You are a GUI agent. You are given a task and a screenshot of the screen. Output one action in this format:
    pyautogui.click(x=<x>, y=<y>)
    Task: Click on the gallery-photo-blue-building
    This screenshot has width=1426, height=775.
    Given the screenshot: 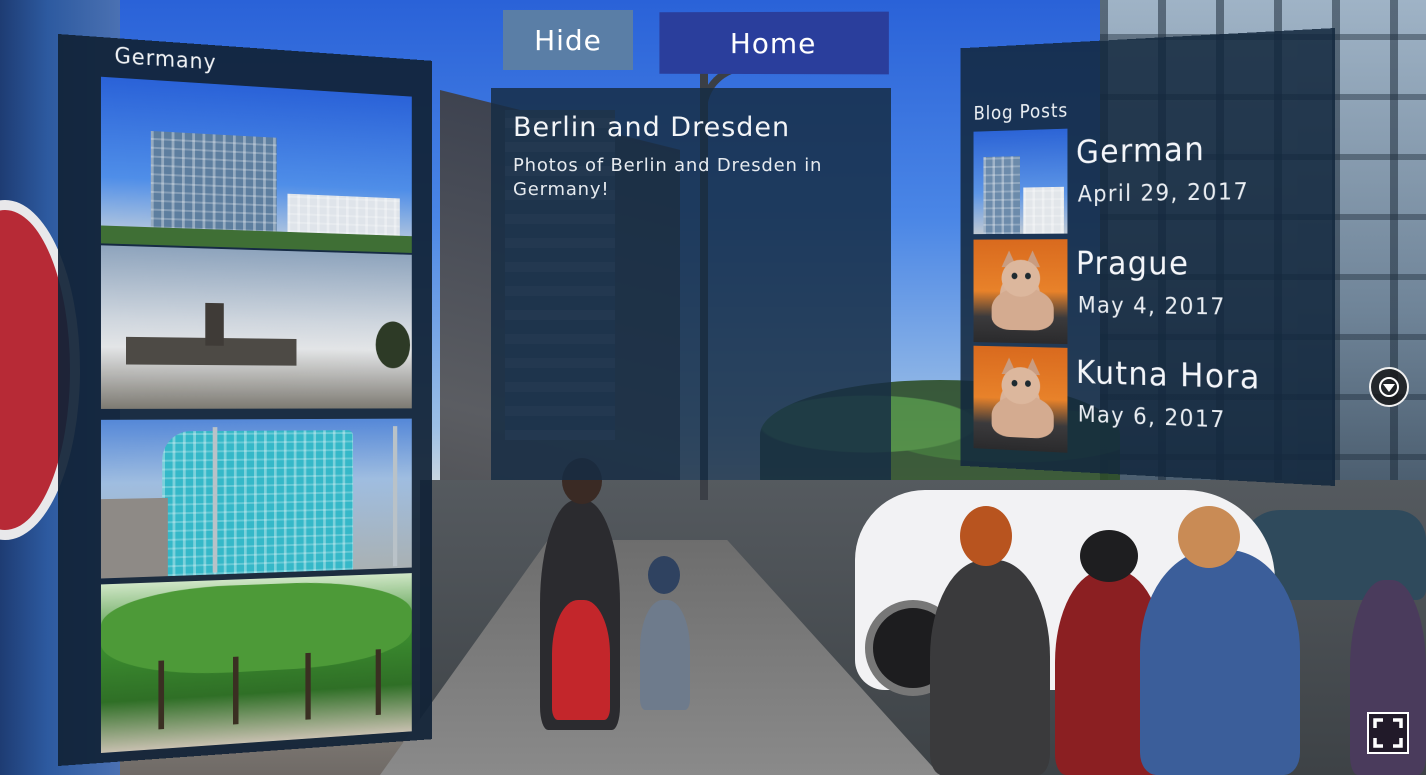 What is the action you would take?
    pyautogui.click(x=256, y=498)
    